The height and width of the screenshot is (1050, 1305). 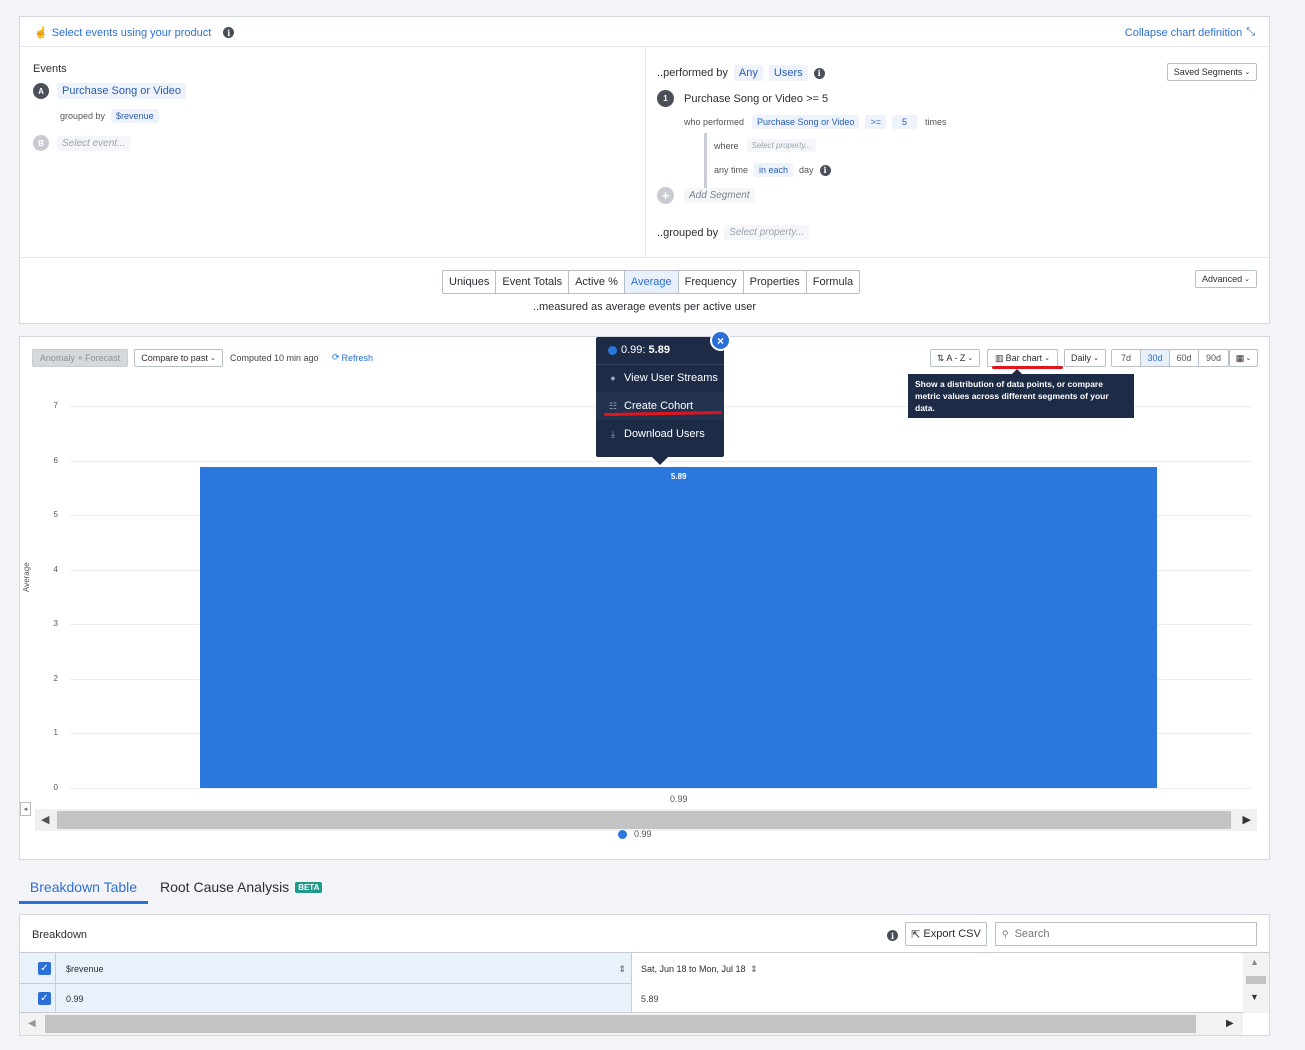 What do you see at coordinates (916, 934) in the screenshot?
I see `export-icon: ⇱` at bounding box center [916, 934].